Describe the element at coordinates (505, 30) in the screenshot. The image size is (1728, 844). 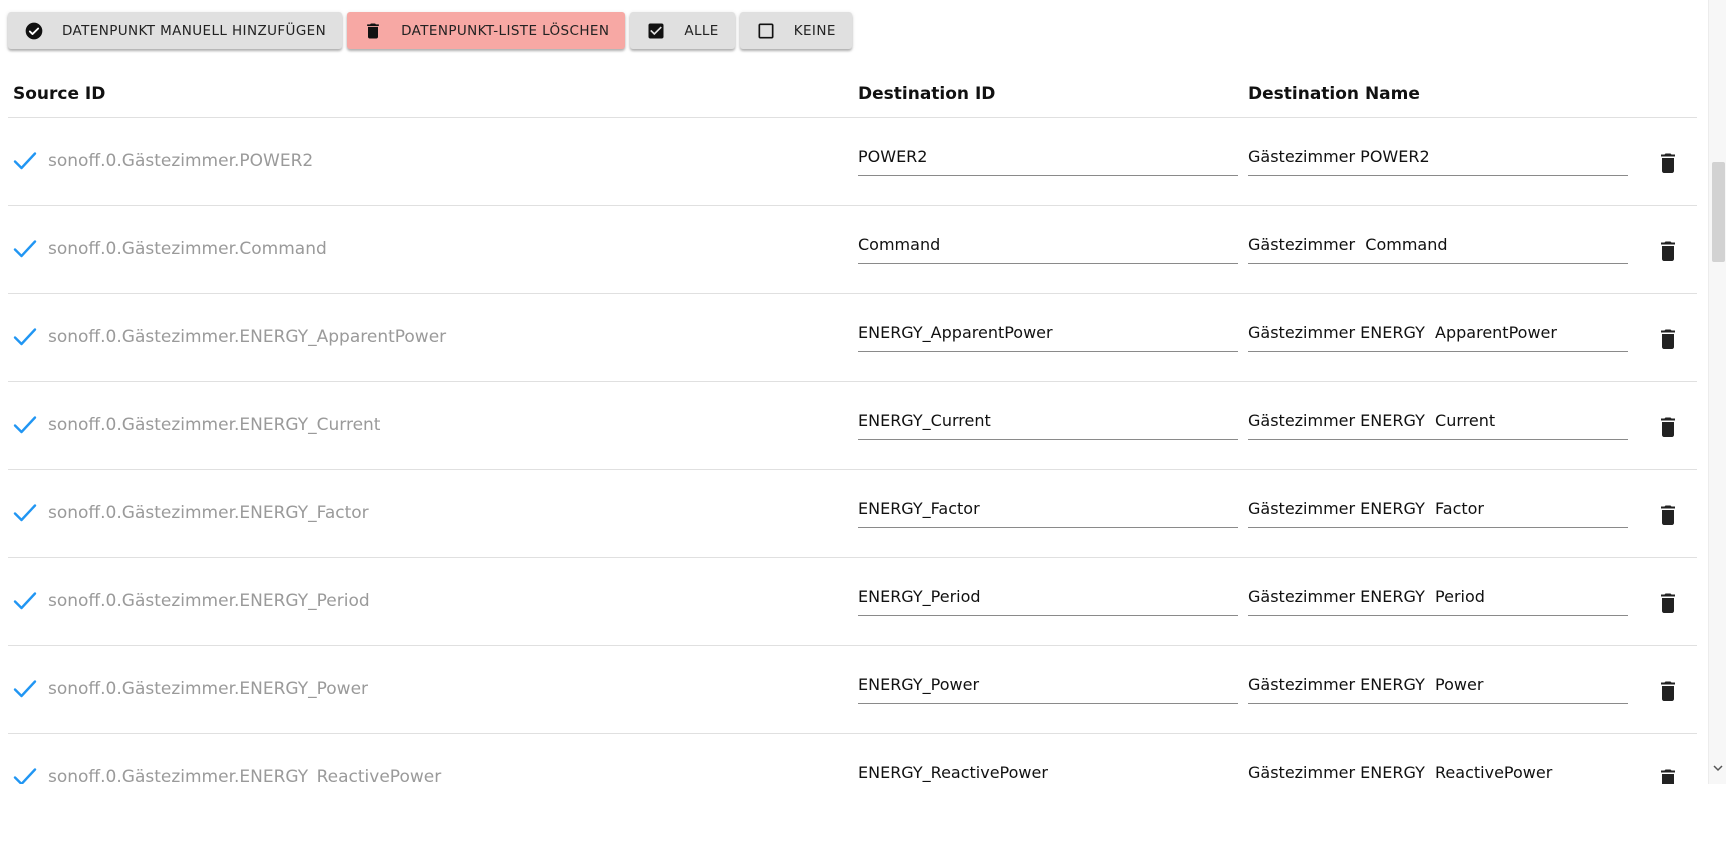
I see `delete-datapoint-list-label: DATENPUNKT-LISTE LÖSCHEN` at that location.